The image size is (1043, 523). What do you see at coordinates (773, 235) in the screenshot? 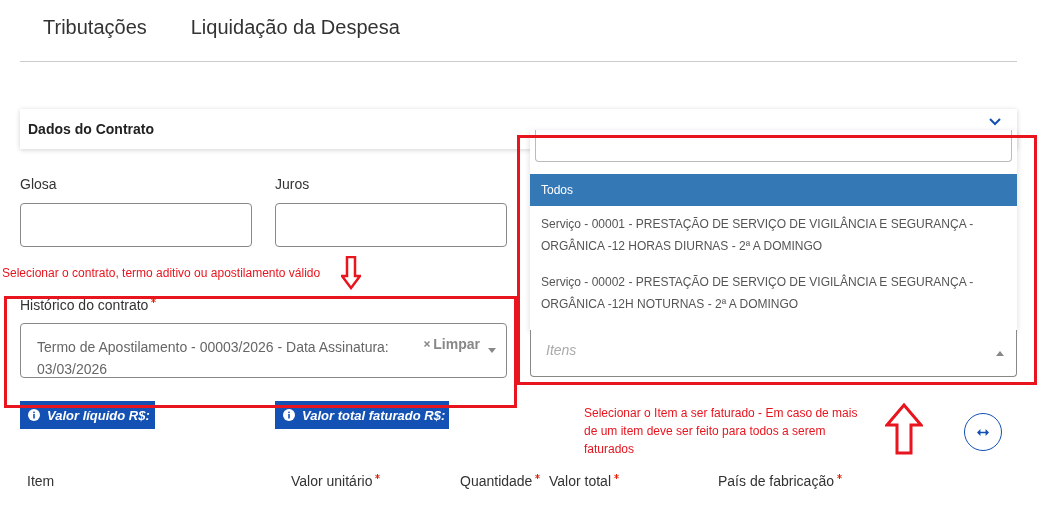
I see `dropdown-option: Serviço - 00001 - PRESTAÇÃO DE SERVIÇO DE VIGILÂNCIA E SEGURANÇA - ORGÂNICA -12 HORAS DIURNAS - 2ª A DOMINGO` at bounding box center [773, 235].